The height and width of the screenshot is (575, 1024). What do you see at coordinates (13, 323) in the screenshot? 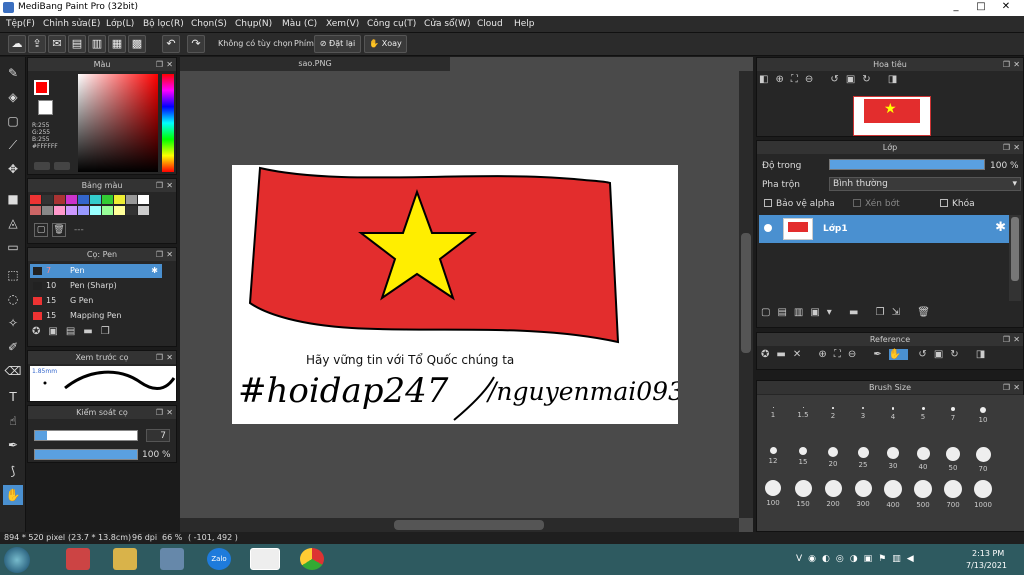
I see `magic-wand-icon: ✧` at bounding box center [13, 323].